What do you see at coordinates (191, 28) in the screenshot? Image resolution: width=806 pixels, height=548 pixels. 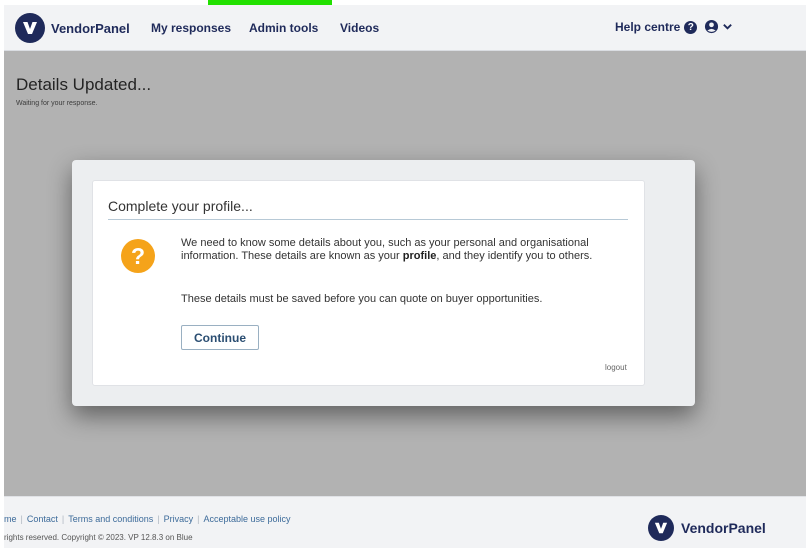 I see `nav-my-responses: My responses` at bounding box center [191, 28].